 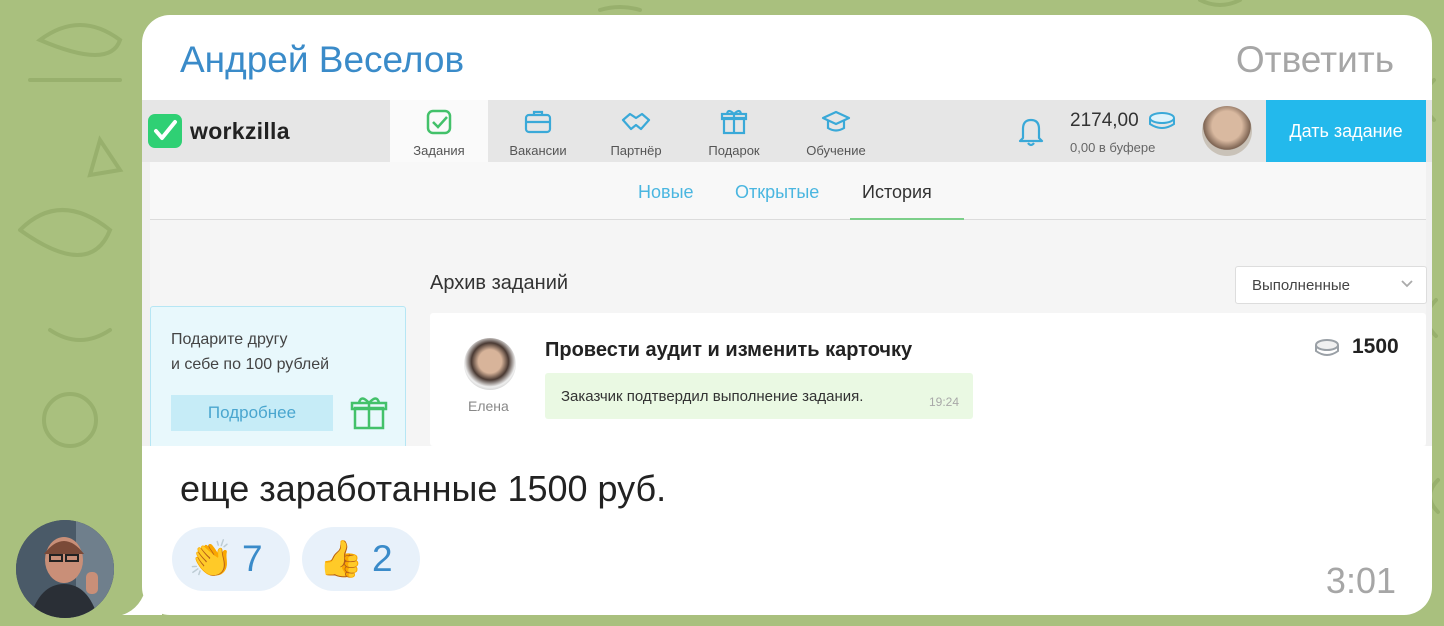 I want to click on reaction-clap: 👏 7, so click(x=231, y=559).